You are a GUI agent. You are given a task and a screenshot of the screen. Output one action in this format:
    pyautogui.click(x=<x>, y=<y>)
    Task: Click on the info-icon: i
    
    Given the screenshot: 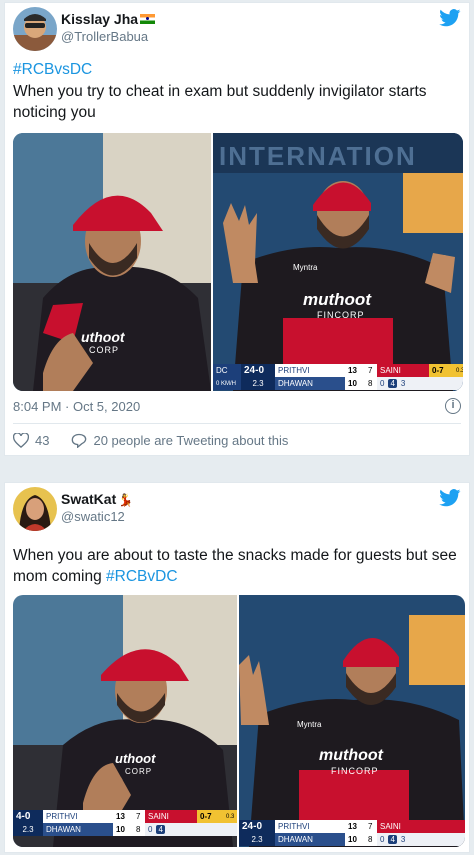 What is the action you would take?
    pyautogui.click(x=453, y=406)
    